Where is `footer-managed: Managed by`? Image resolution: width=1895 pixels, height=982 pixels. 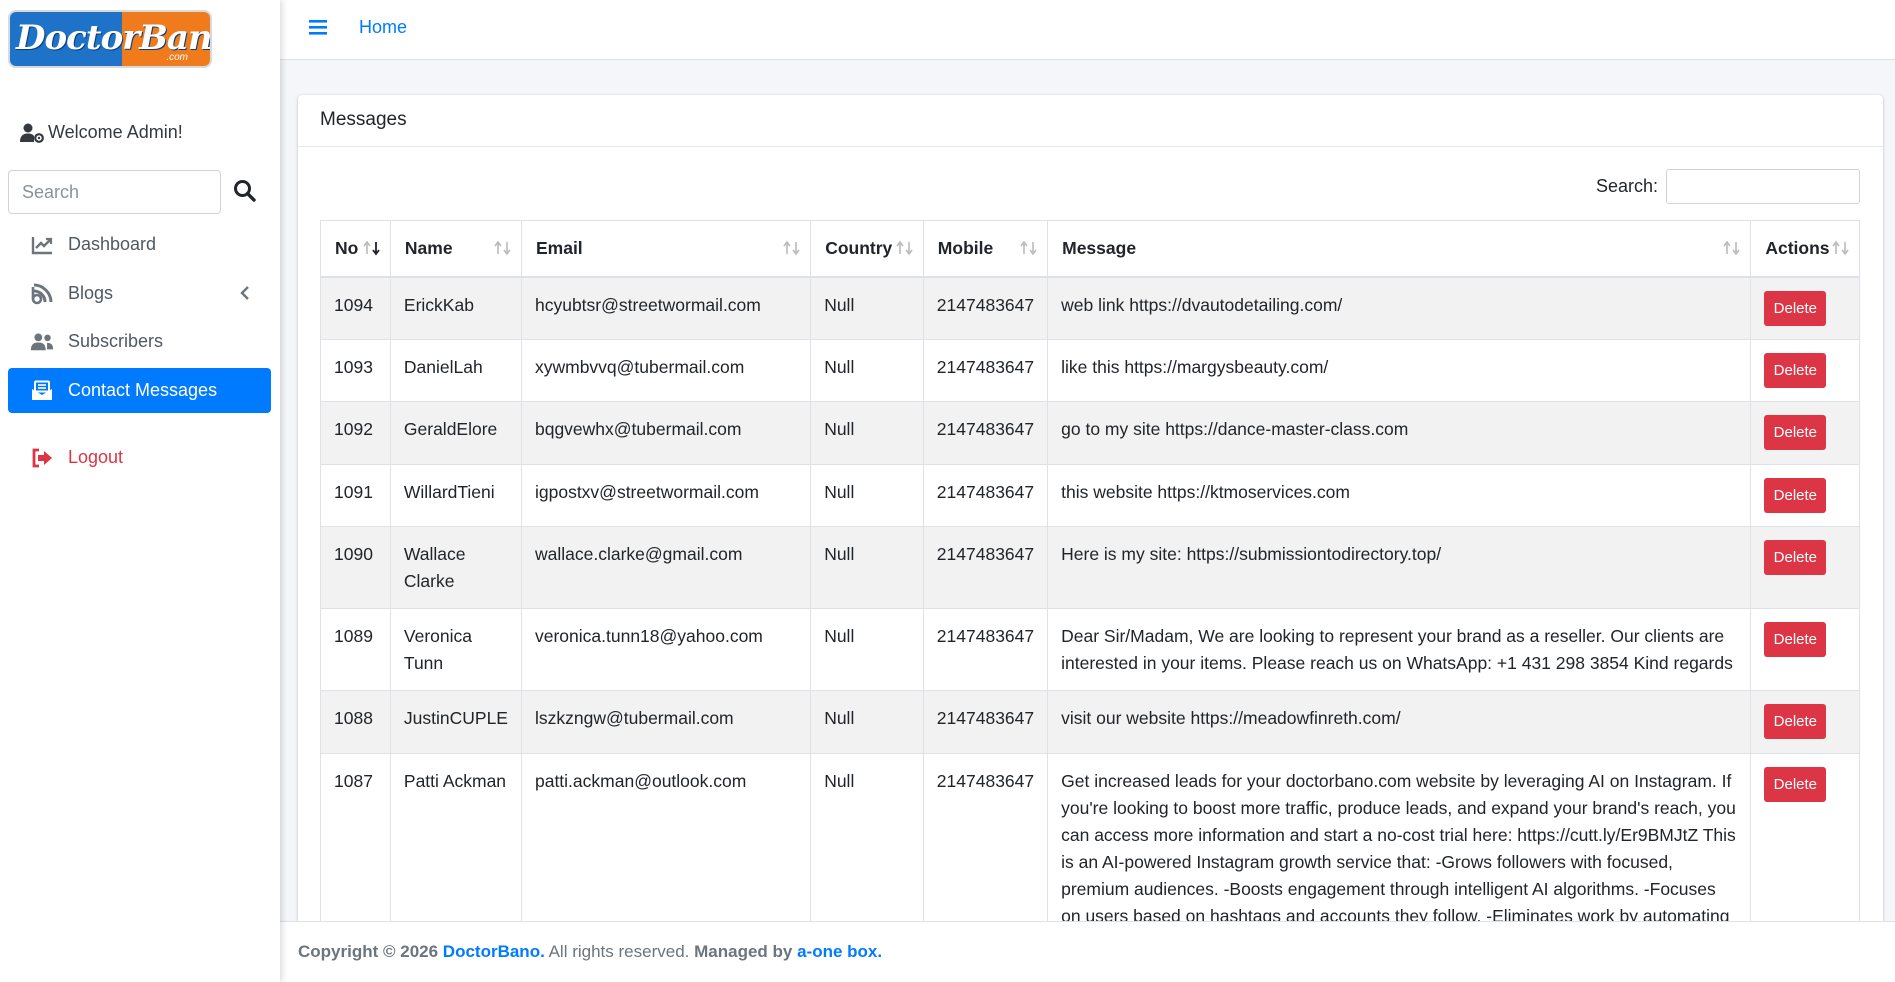 footer-managed: Managed by is located at coordinates (743, 951).